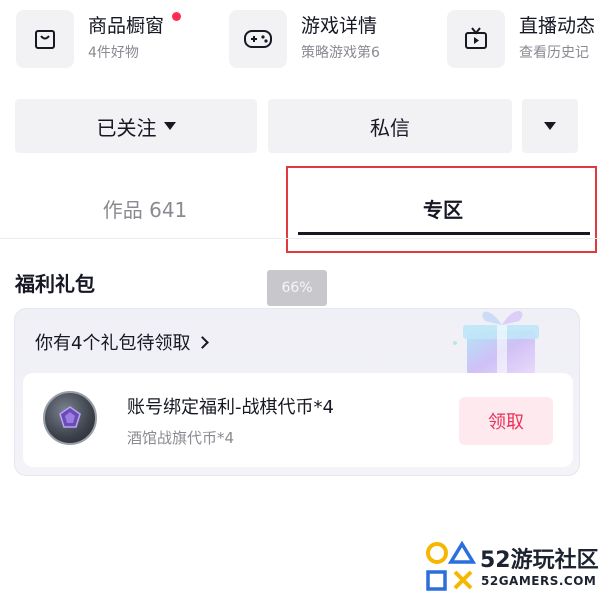 This screenshot has height=600, width=600. What do you see at coordinates (113, 53) in the screenshot?
I see `shortcut-subtitle: 4件好物` at bounding box center [113, 53].